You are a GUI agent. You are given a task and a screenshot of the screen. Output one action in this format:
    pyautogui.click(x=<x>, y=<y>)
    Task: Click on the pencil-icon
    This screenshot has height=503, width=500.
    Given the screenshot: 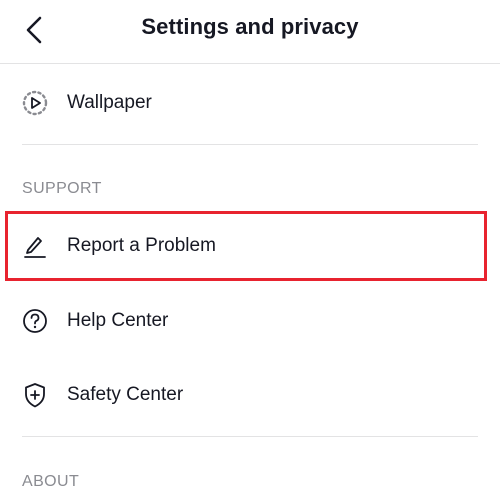 What is the action you would take?
    pyautogui.click(x=35, y=246)
    